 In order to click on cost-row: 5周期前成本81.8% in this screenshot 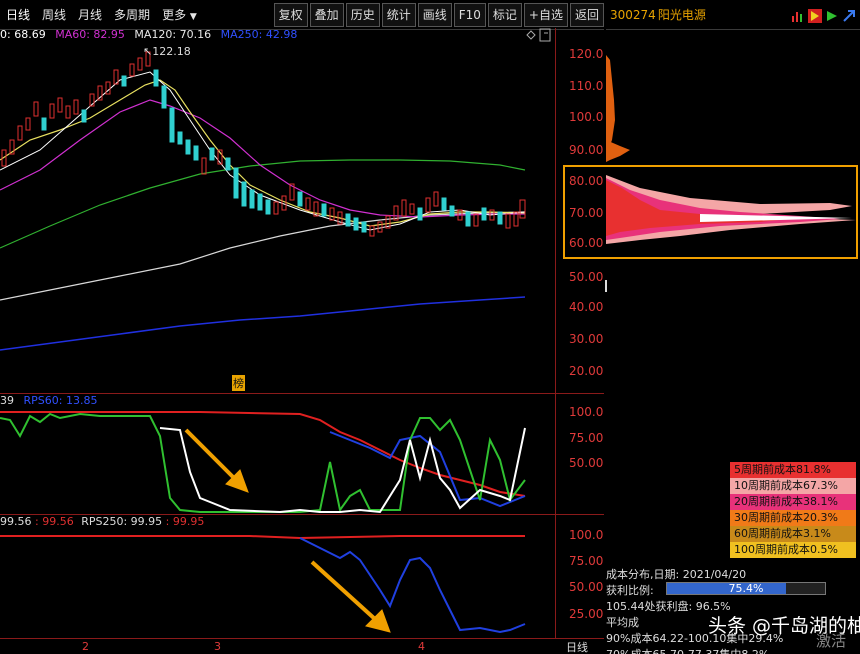, I will do `click(793, 470)`.